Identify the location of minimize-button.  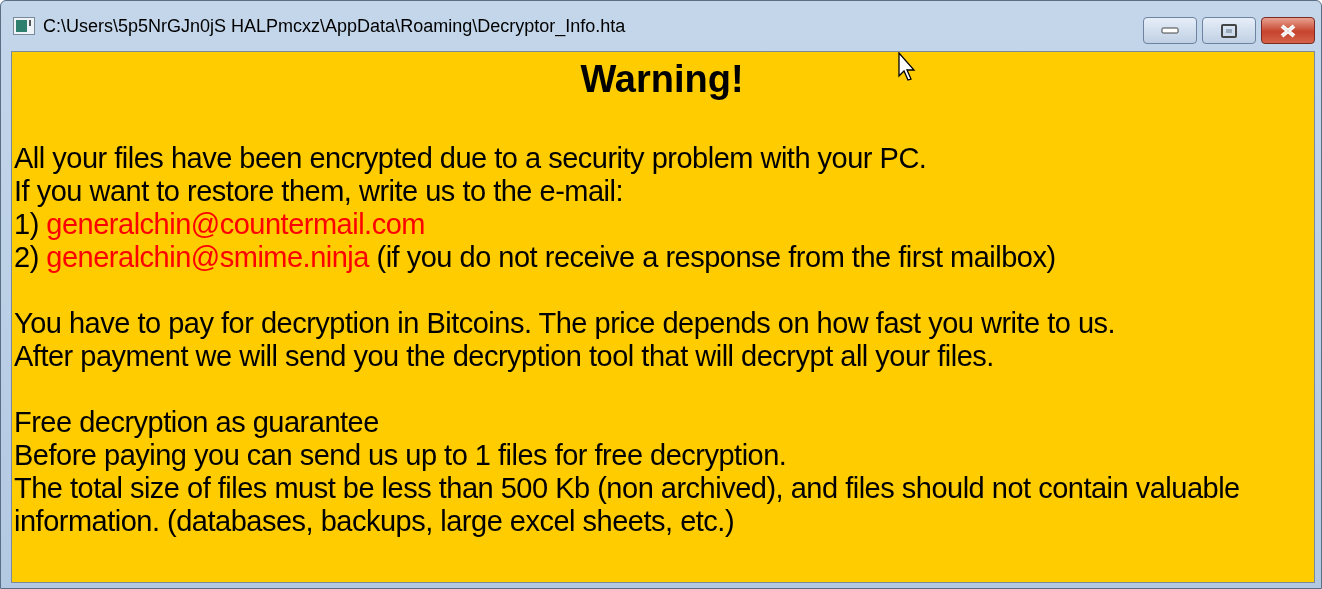
(1170, 30).